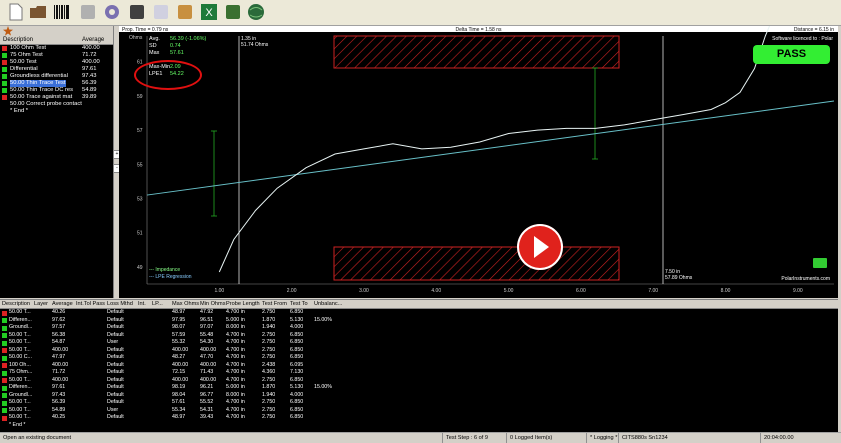 Image resolution: width=841 pixels, height=443 pixels. What do you see at coordinates (56, 97) in the screenshot?
I see `test-list-item: 50.00 Trace against mat 39.89` at bounding box center [56, 97].